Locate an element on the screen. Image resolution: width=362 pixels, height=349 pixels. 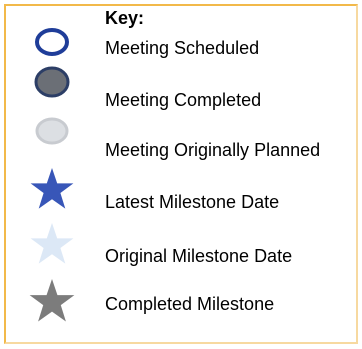
legend-label-completed-milestone: Completed Milestone is located at coordinates (190, 304).